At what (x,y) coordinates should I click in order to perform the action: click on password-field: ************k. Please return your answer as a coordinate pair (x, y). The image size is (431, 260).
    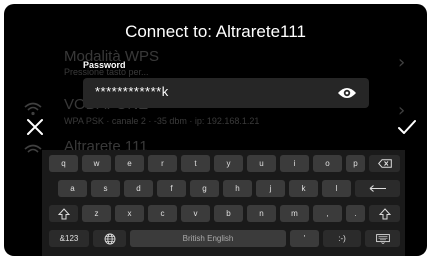
    Looking at the image, I should click on (226, 93).